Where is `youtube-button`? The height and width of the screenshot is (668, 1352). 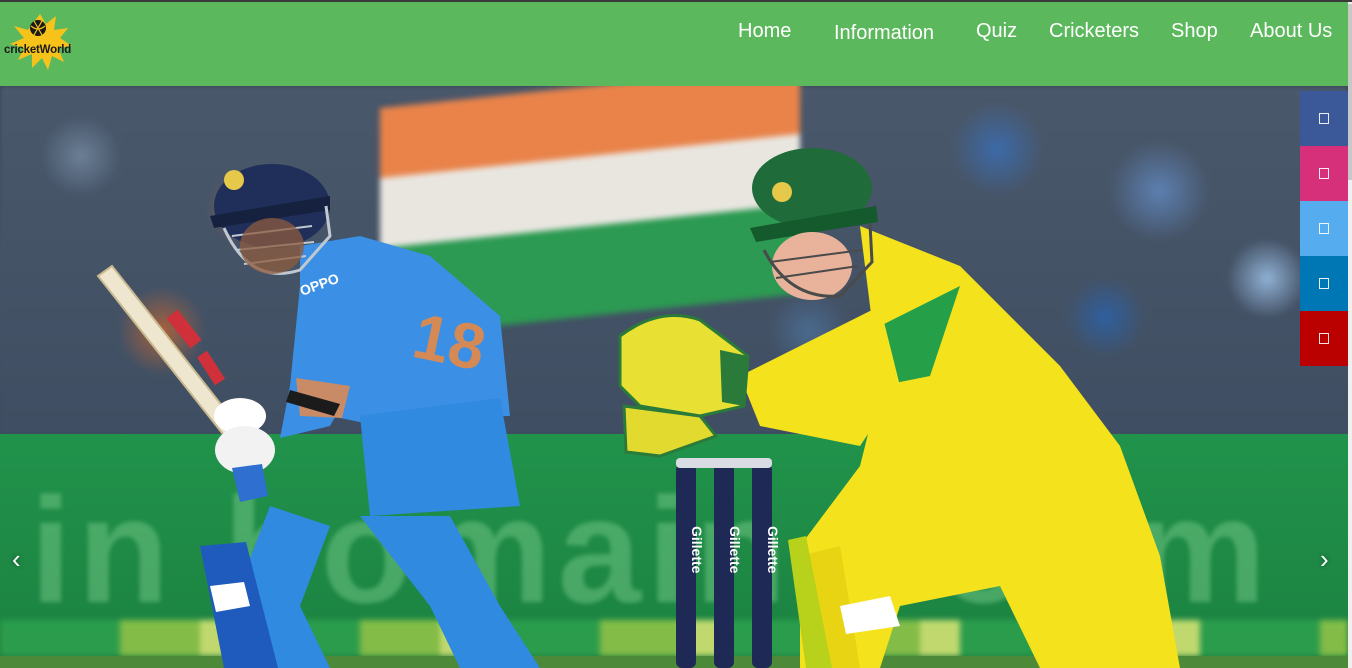
youtube-button is located at coordinates (1324, 338).